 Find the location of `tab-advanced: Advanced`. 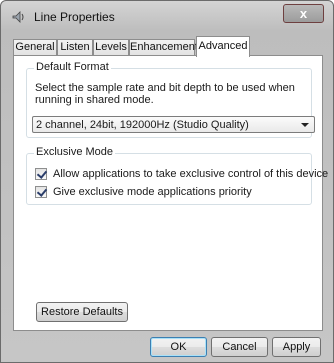

tab-advanced: Advanced is located at coordinates (223, 46).